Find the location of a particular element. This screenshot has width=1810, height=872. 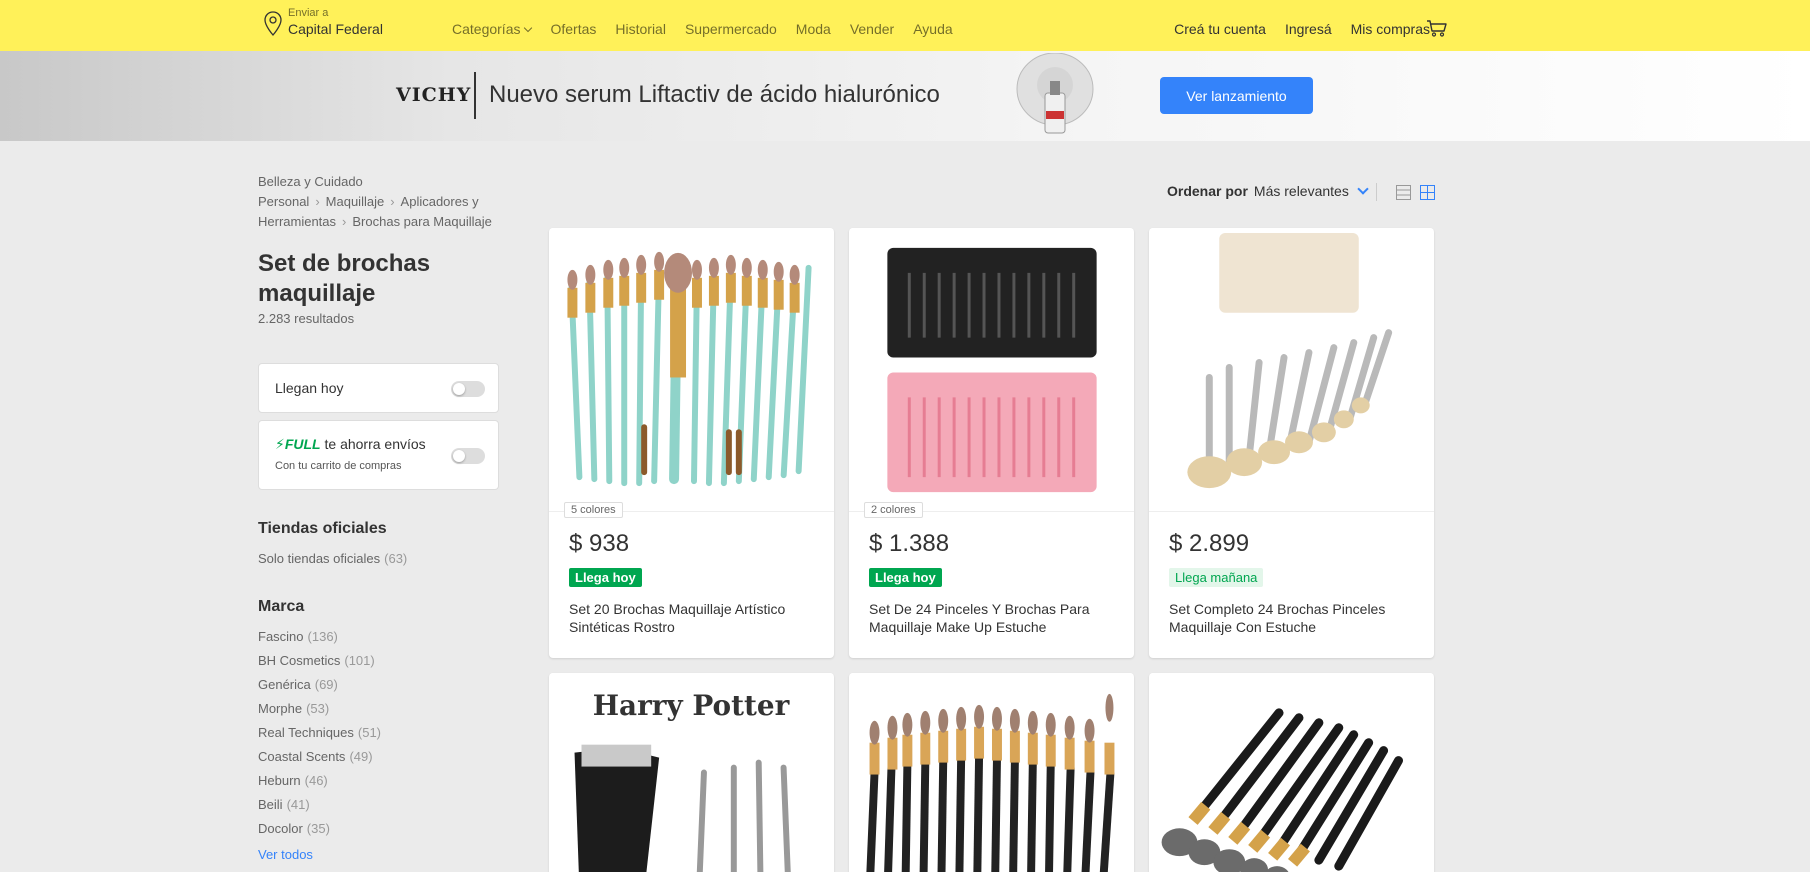

nav-categorias: Categorías is located at coordinates (492, 29).